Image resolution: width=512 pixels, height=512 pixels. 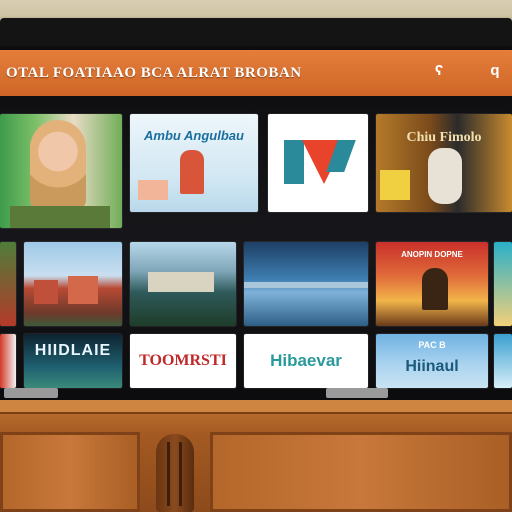 I want to click on content-tile-toomrsti: TOOMRSTI, so click(x=183, y=361).